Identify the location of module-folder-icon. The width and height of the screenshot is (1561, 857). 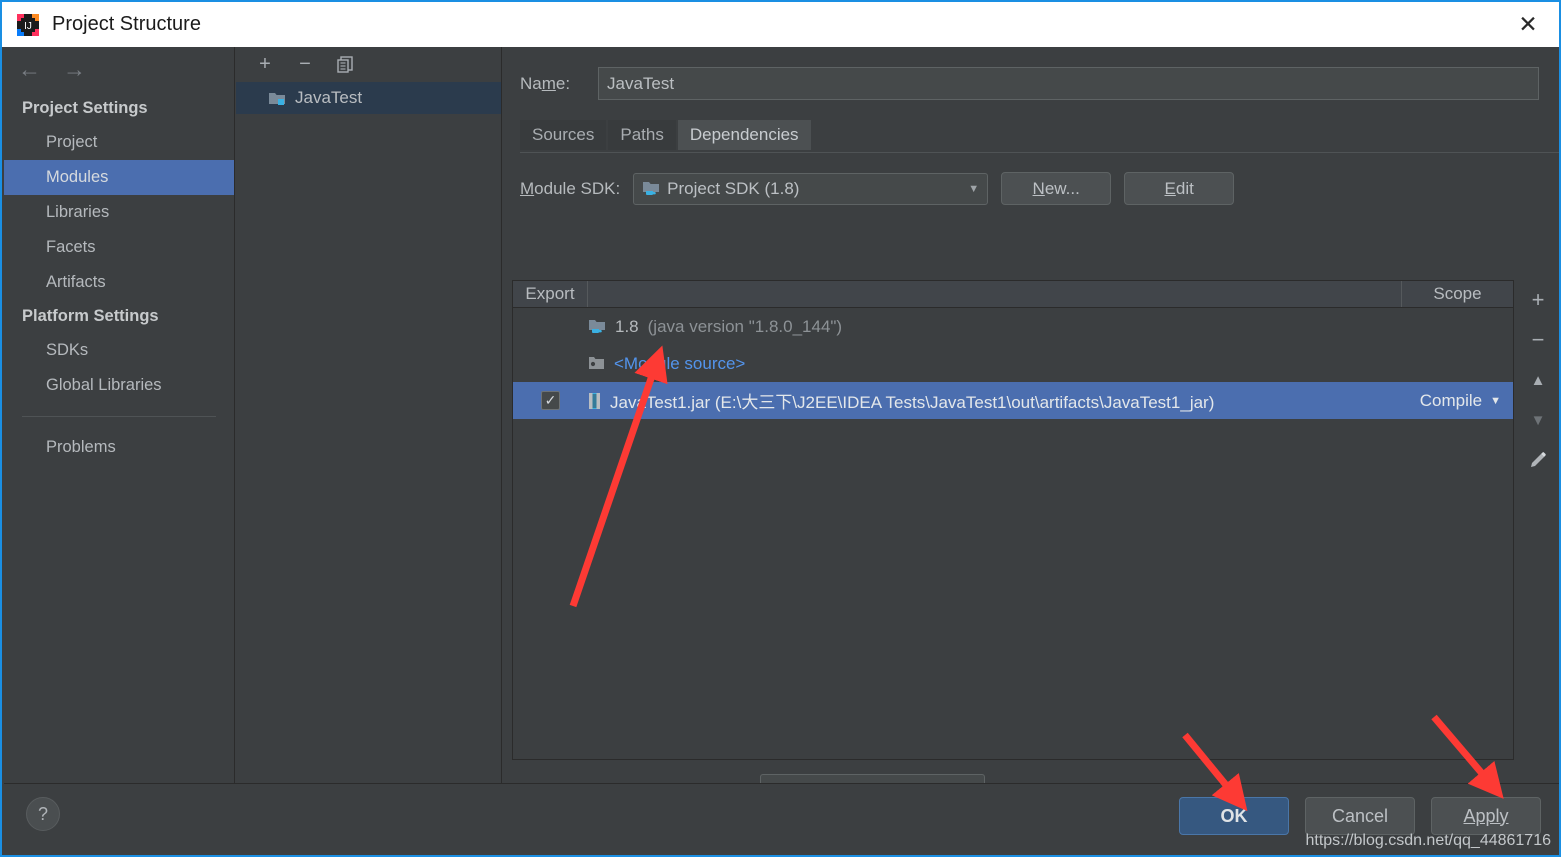
(277, 98).